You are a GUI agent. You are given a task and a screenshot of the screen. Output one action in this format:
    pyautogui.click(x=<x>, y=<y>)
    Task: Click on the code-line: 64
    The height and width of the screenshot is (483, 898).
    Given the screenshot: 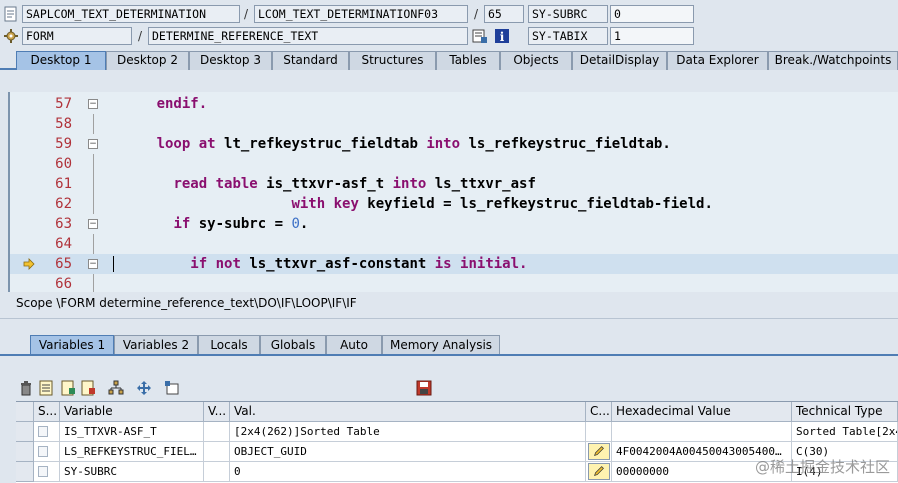 What is the action you would take?
    pyautogui.click(x=454, y=244)
    